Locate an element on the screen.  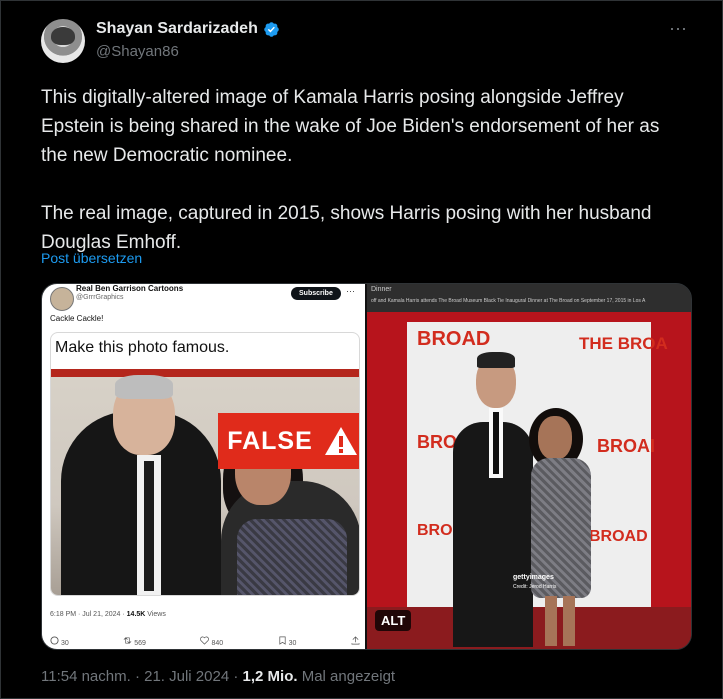
heart-icon is located at coordinates (205, 640).